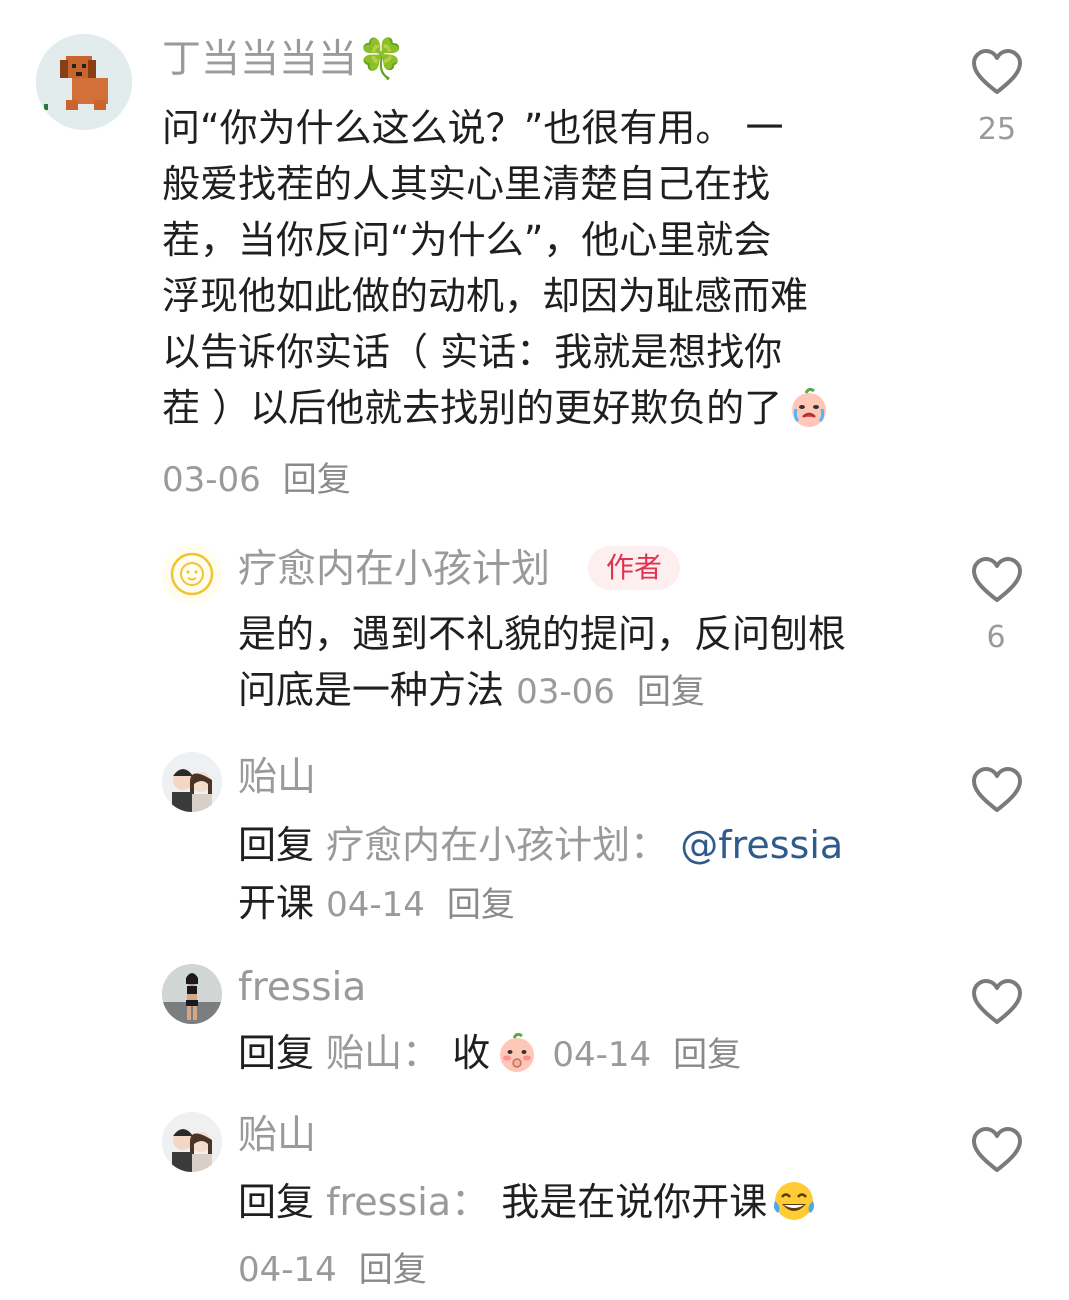 The width and height of the screenshot is (1069, 1300). I want to click on comment-text-segment: 收, so click(471, 1053).